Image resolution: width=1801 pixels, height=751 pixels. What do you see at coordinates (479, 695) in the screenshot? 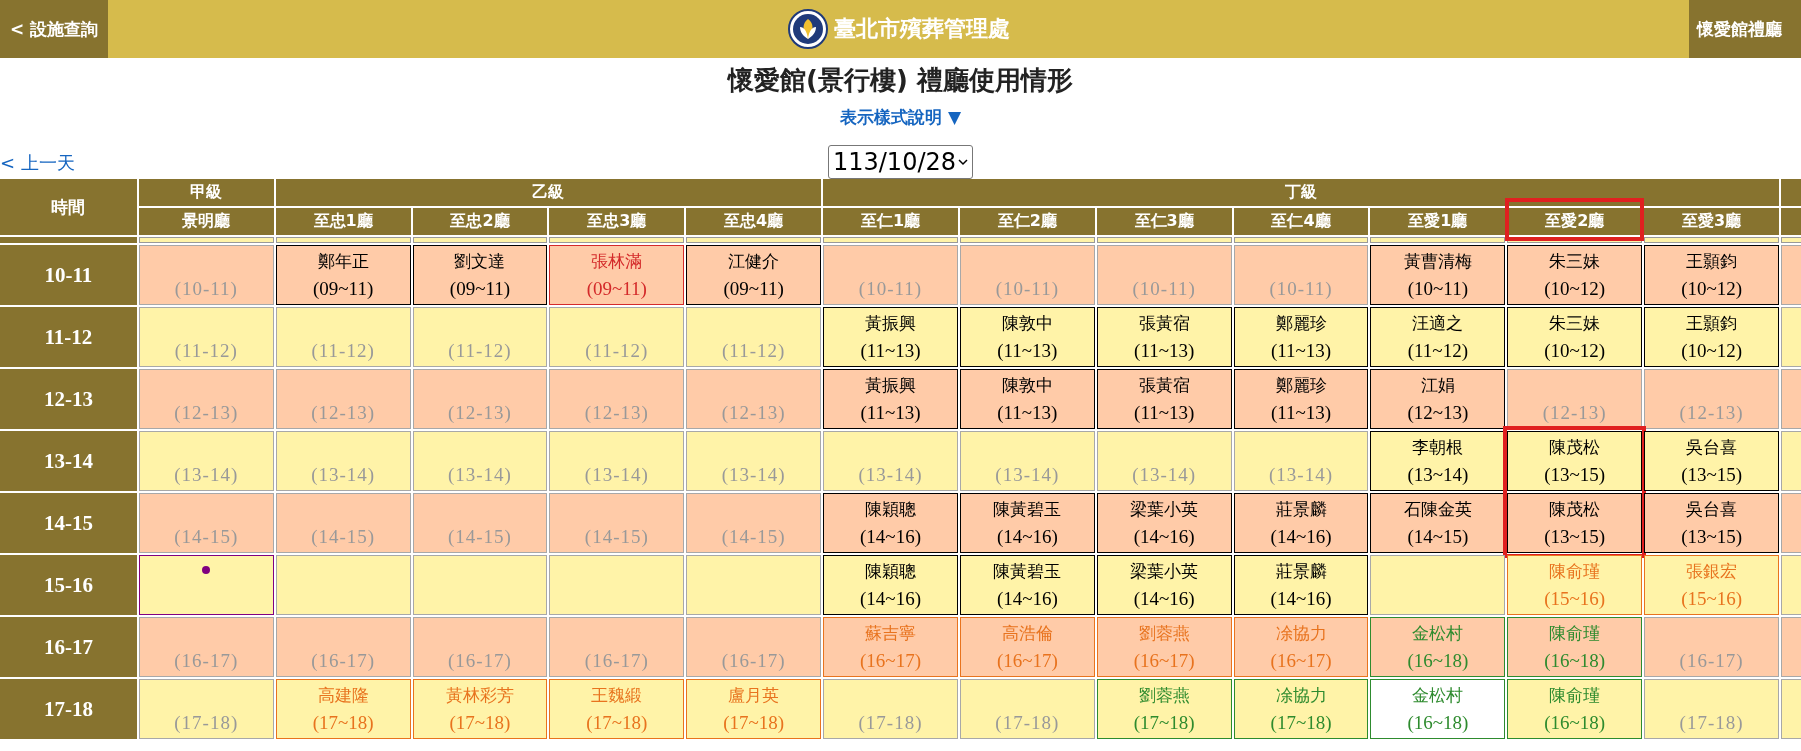
I see `booking-name: 黃林彩芳` at bounding box center [479, 695].